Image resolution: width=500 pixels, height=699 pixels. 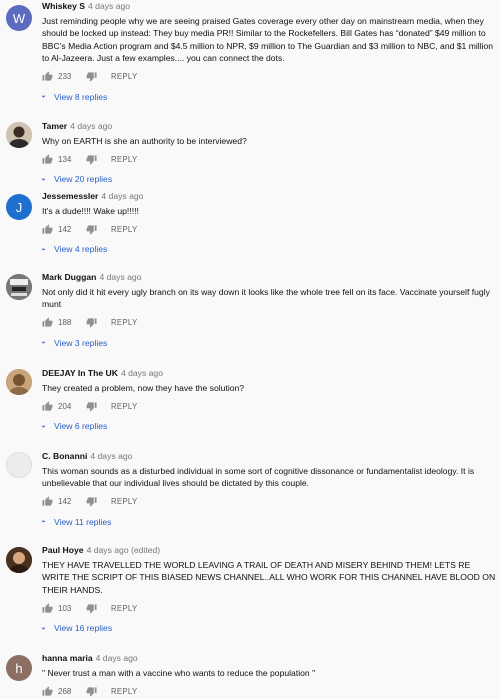 I want to click on comment-author: Jessemessler, so click(x=70, y=196).